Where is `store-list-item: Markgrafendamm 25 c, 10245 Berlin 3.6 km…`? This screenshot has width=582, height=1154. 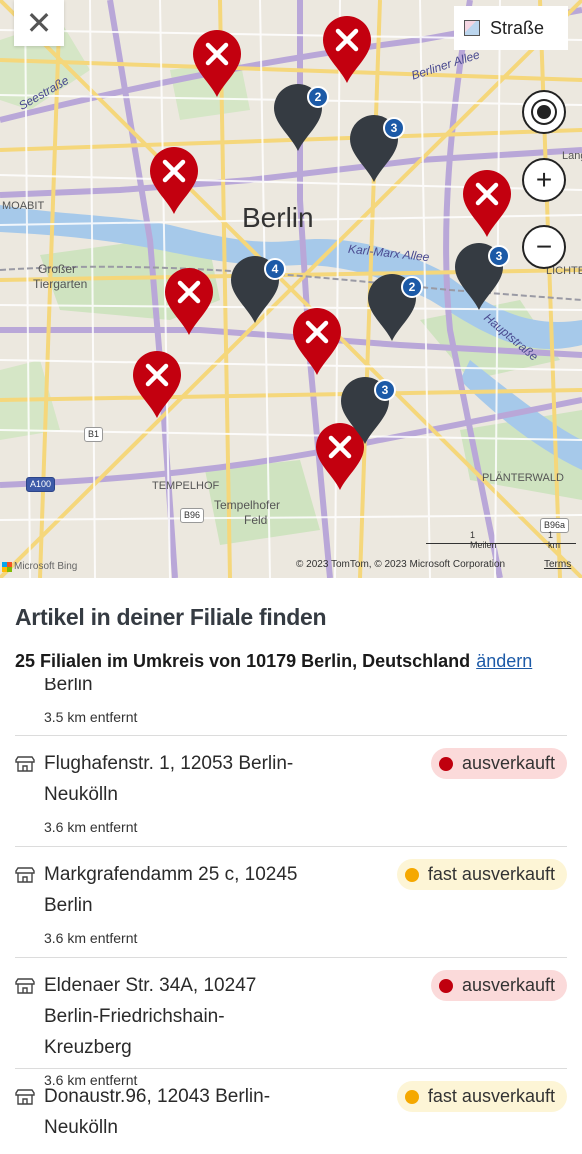 store-list-item: Markgrafendamm 25 c, 10245 Berlin 3.6 km… is located at coordinates (291, 902).